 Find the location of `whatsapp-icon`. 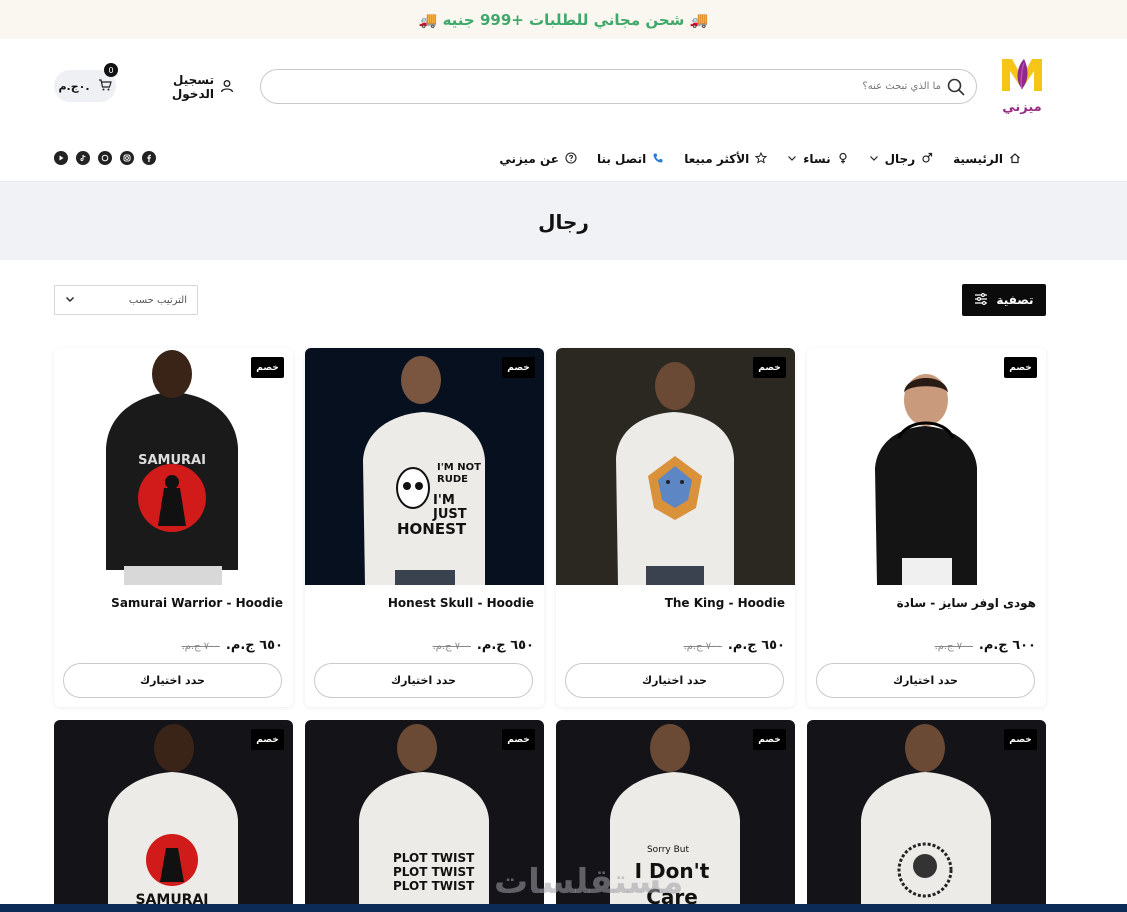

whatsapp-icon is located at coordinates (105, 158).